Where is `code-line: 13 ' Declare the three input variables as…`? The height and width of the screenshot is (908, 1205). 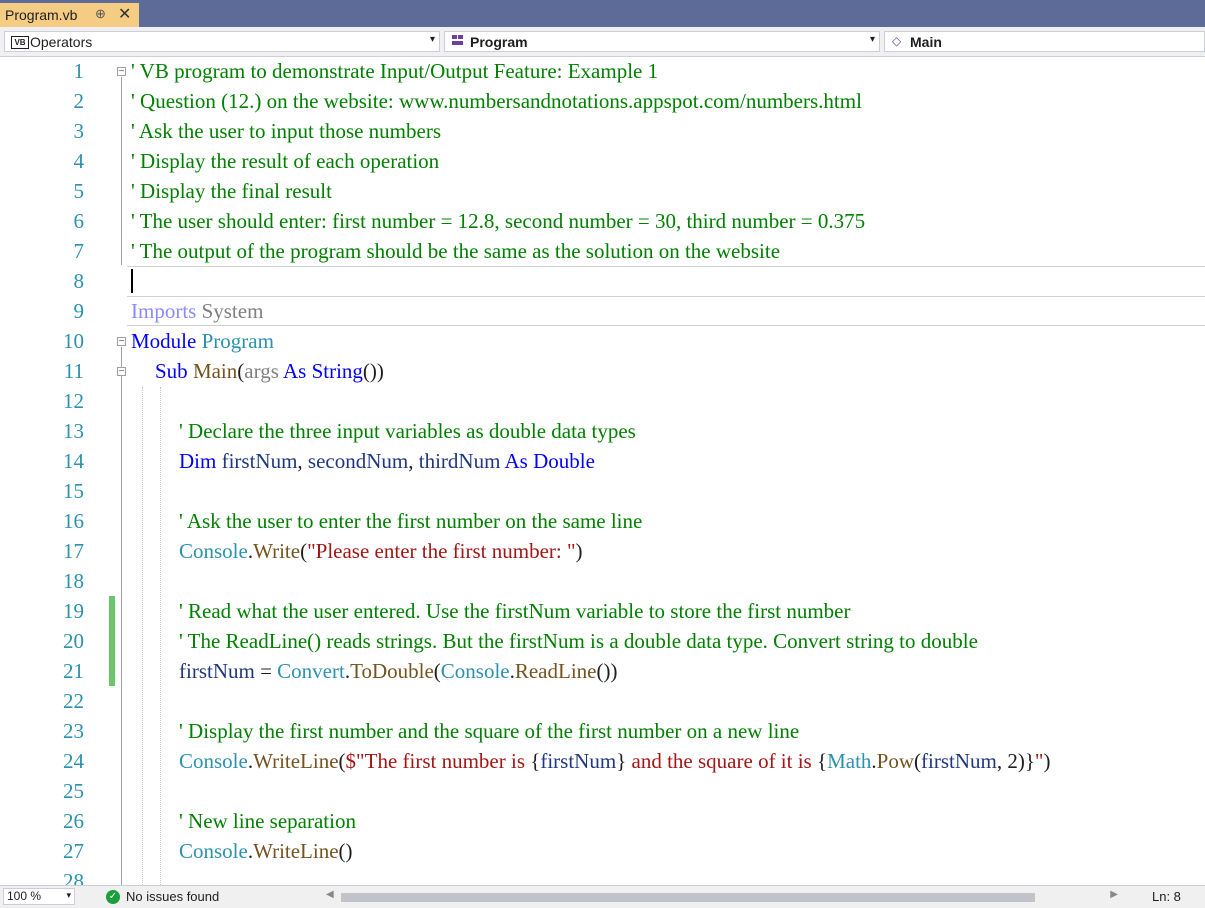
code-line: 13 ' Declare the three input variables as… is located at coordinates (602, 431).